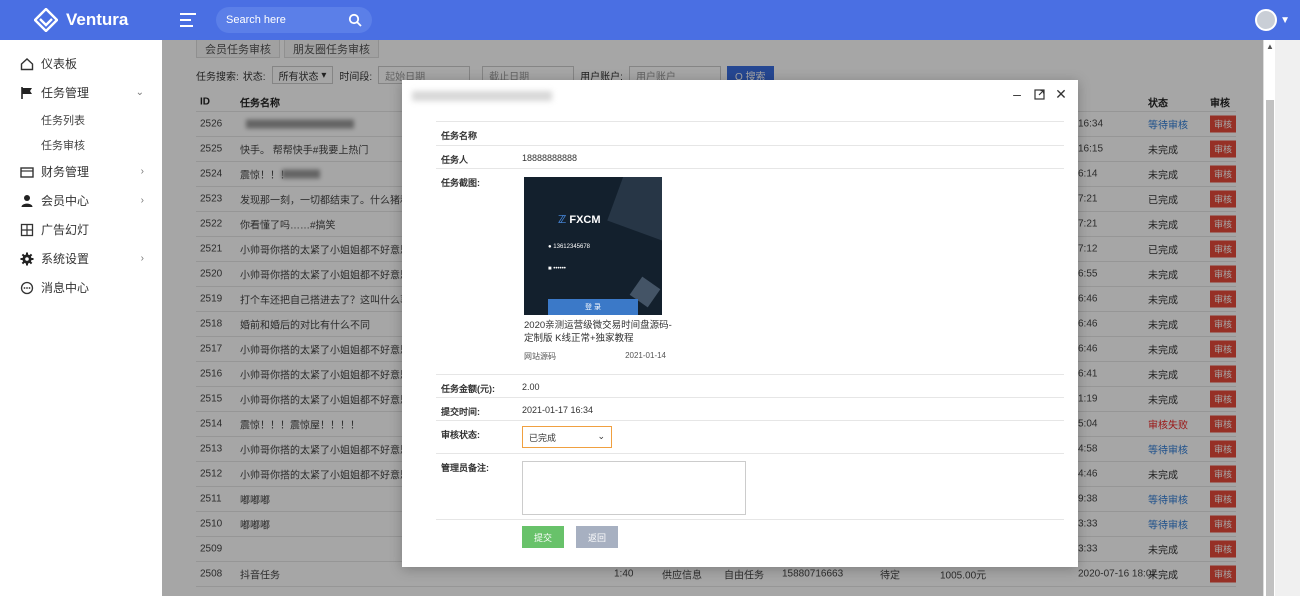 This screenshot has height=596, width=1300. Describe the element at coordinates (634, 209) in the screenshot. I see `decorative-shape` at that location.